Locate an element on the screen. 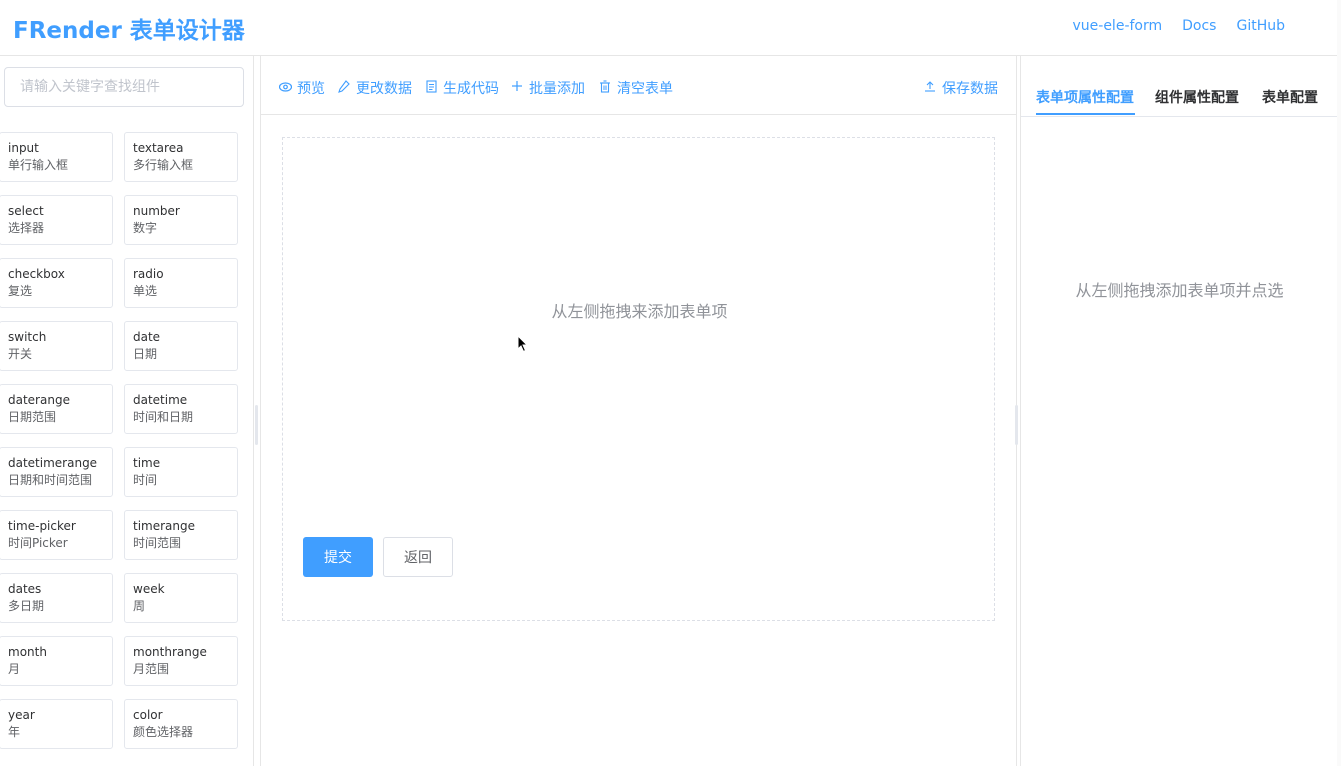 This screenshot has width=1341, height=766. component-item-timerange: timerange 时间范围 is located at coordinates (181, 535).